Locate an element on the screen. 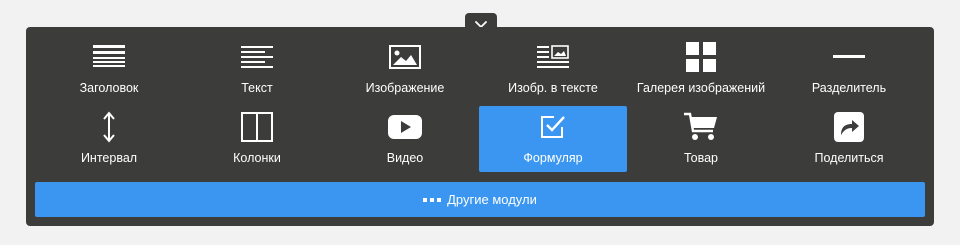  share-icon is located at coordinates (849, 127).